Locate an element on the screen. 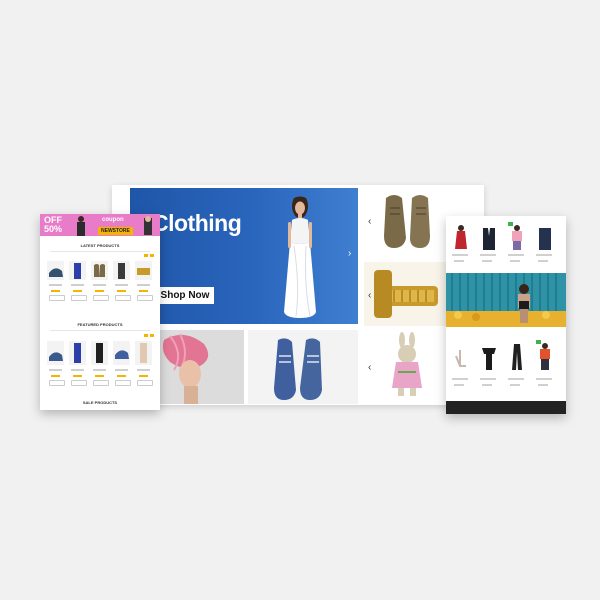 The height and width of the screenshot is (600, 600). toy-thumbnail is located at coordinates (409, 367).